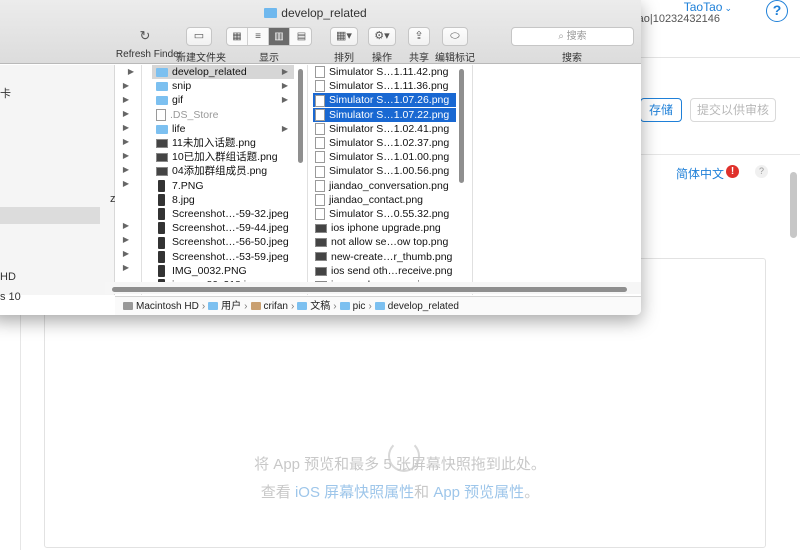  What do you see at coordinates (32, 425) in the screenshot?
I see `panel-border` at bounding box center [32, 425].